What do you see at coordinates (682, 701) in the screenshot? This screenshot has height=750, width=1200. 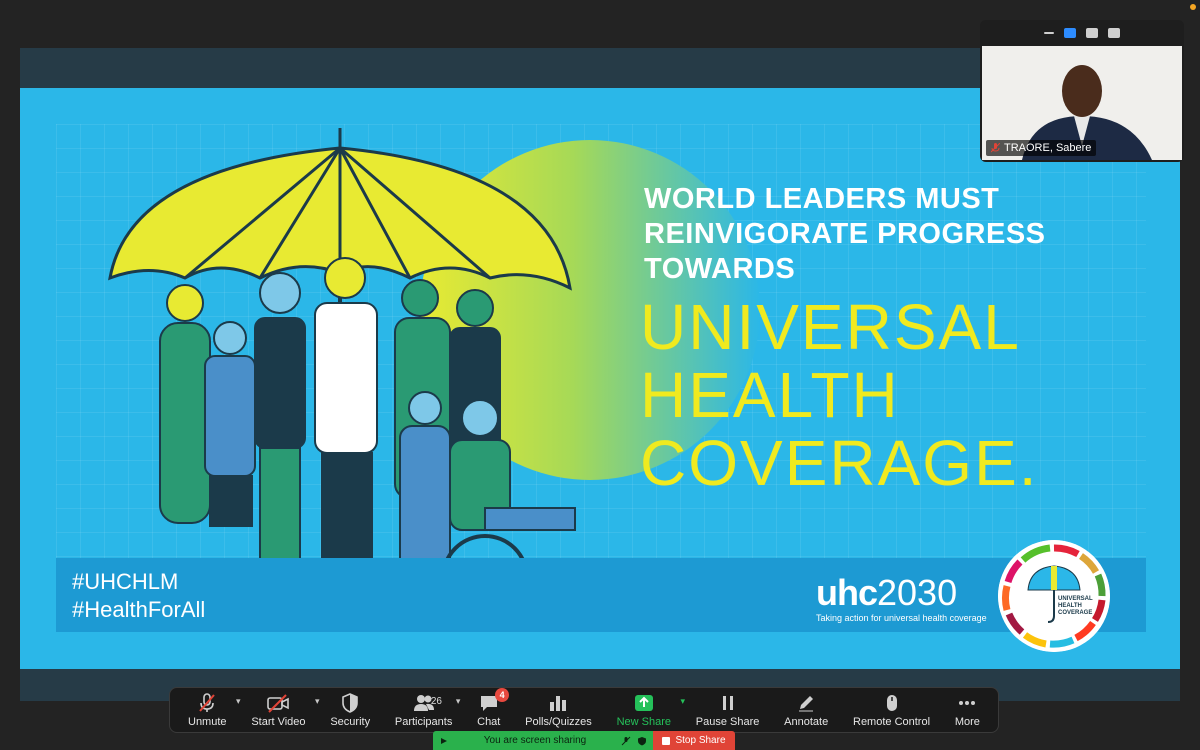 I see `new-share-options-caret: ▾` at bounding box center [682, 701].